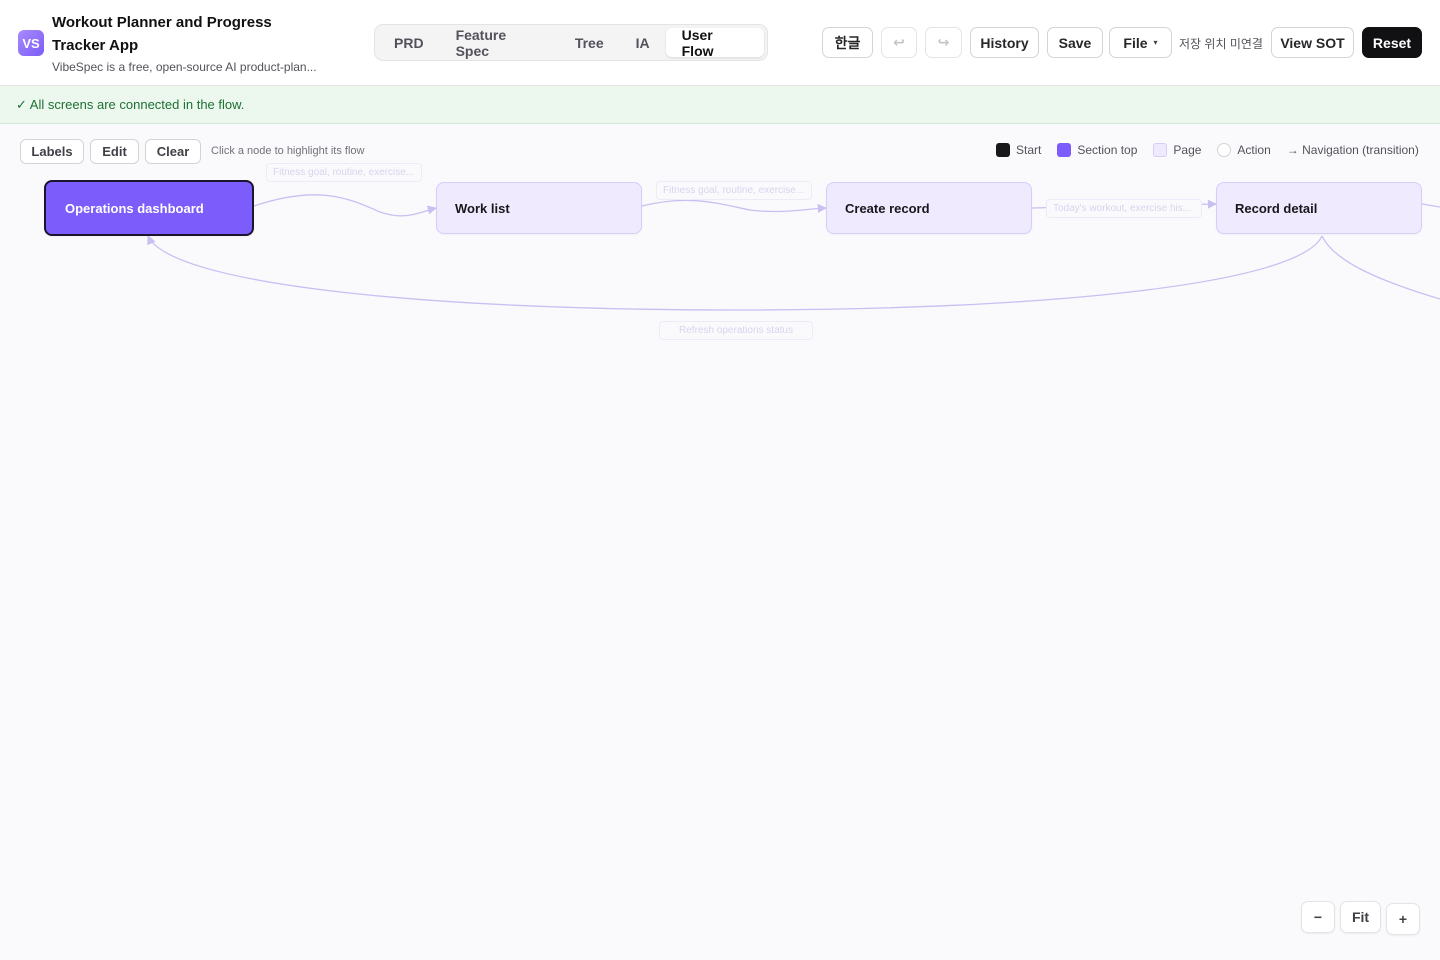 The image size is (1440, 960). What do you see at coordinates (162, 34) in the screenshot?
I see `app-title: Workout Planner and Progress Tracker App` at bounding box center [162, 34].